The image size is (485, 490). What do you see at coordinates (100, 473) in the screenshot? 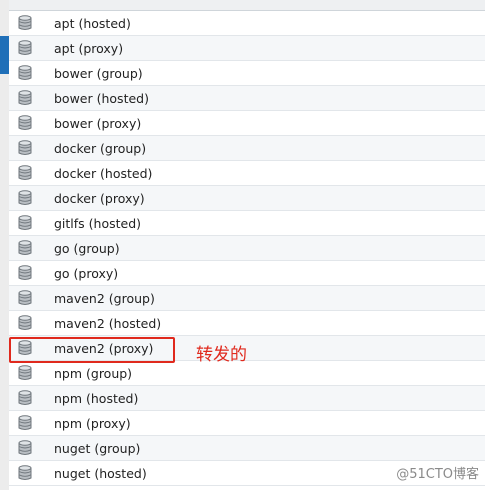
I see `repository-name: nuget (hosted)` at bounding box center [100, 473].